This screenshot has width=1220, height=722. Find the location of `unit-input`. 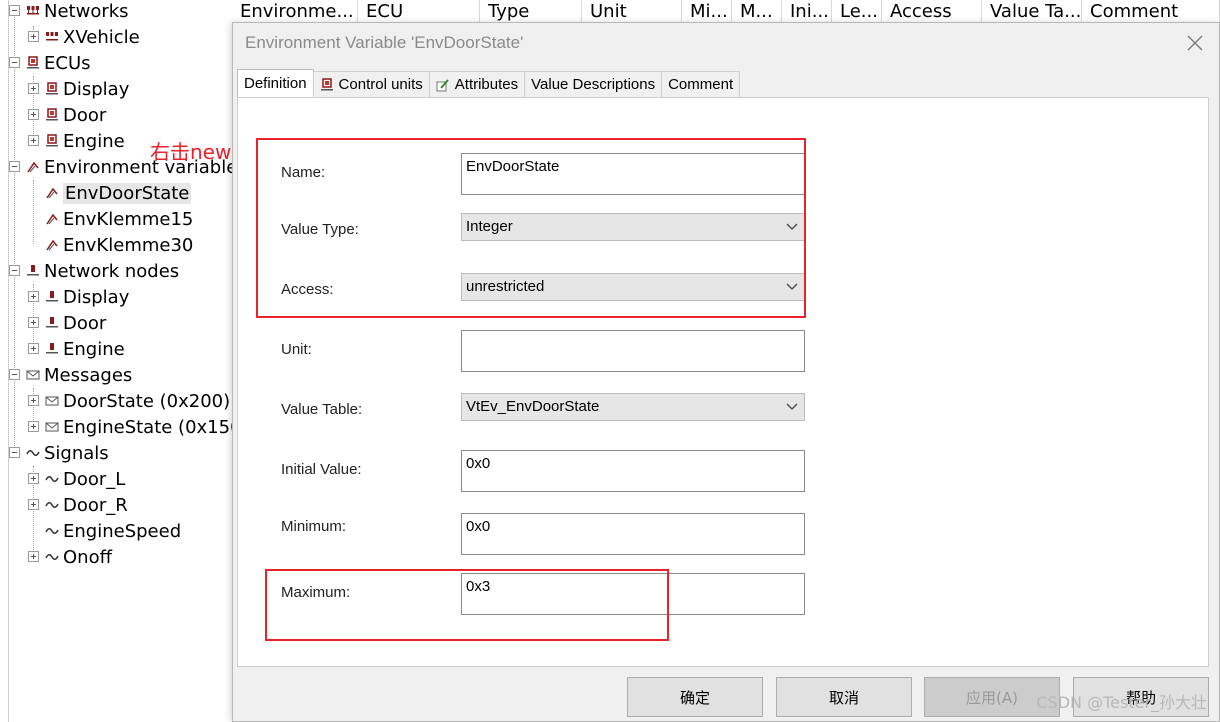

unit-input is located at coordinates (633, 351).